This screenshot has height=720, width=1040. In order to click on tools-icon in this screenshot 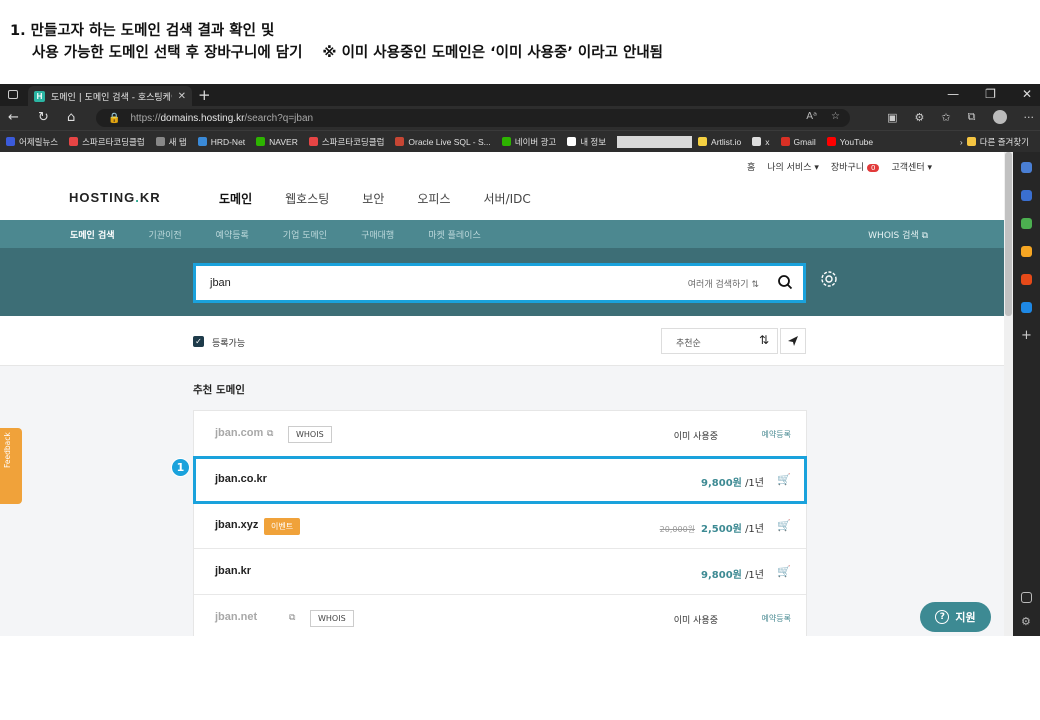, I will do `click(1026, 223)`.